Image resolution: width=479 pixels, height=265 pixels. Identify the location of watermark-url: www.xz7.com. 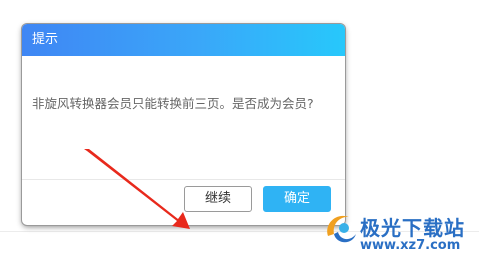
(410, 245).